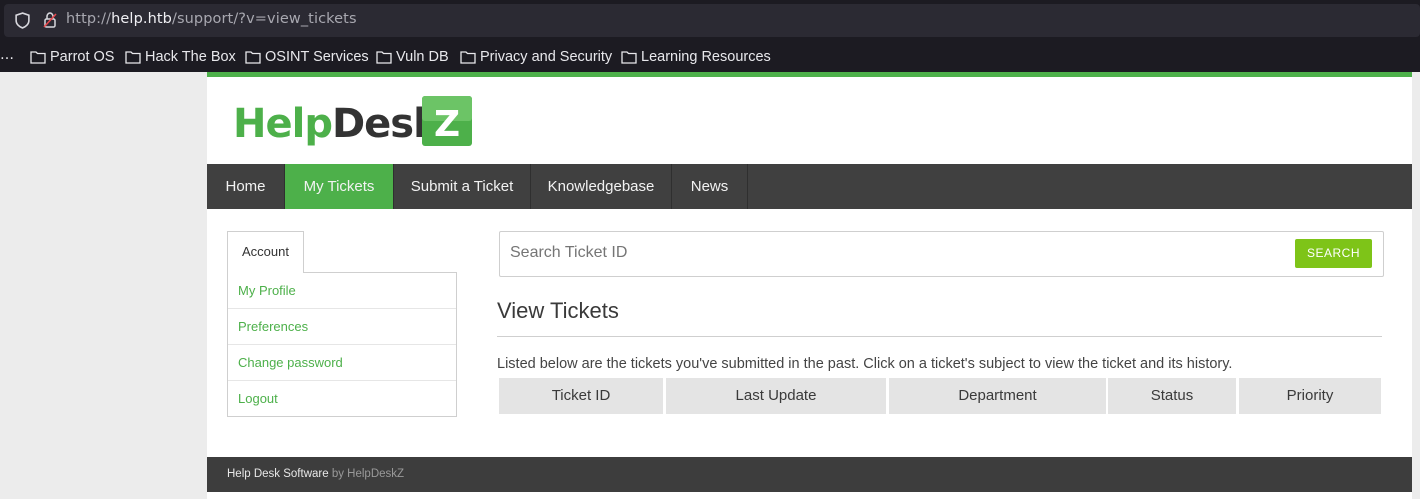  I want to click on address-field: http://help.htb/support/?v=view_tickets, so click(712, 20).